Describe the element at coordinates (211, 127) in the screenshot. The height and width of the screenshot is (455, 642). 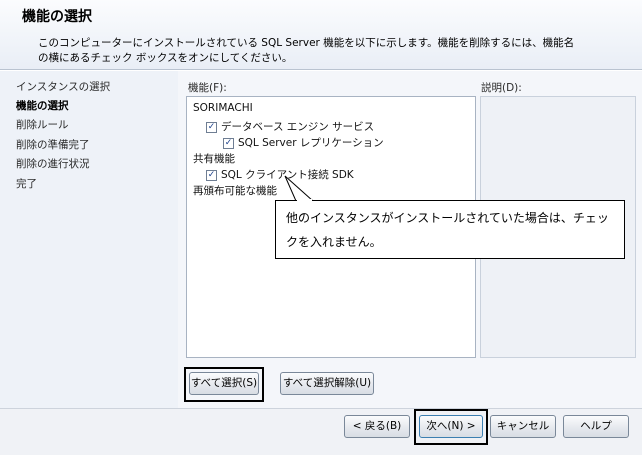
I see `checkbox-db-engine: ✓` at that location.